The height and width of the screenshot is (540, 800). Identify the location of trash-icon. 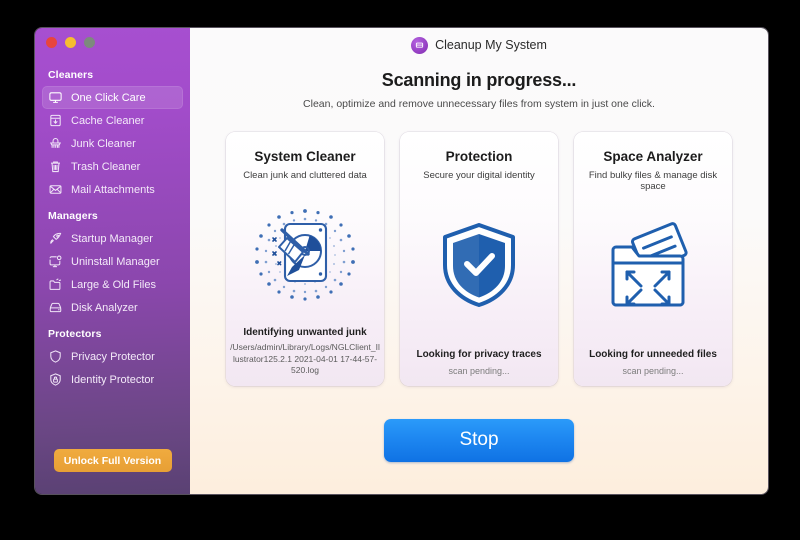
(55, 166).